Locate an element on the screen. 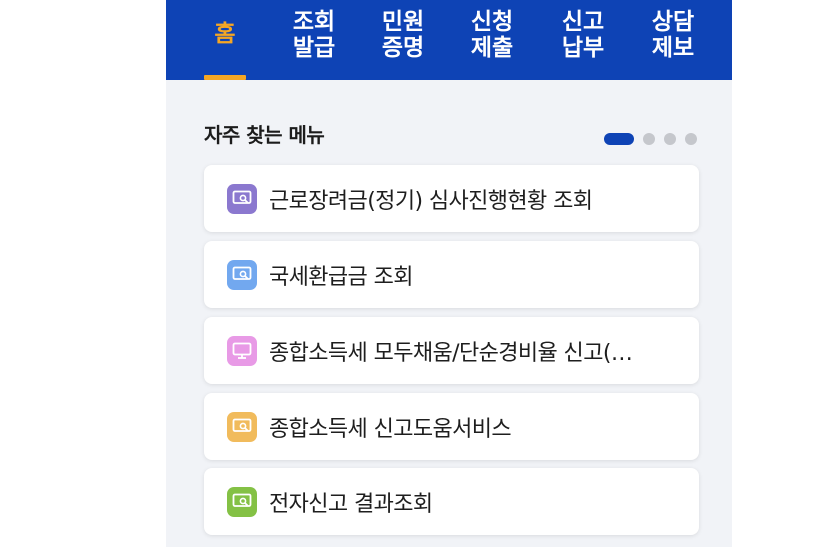  tab-apply-submit: 신청 제출 is located at coordinates (492, 40).